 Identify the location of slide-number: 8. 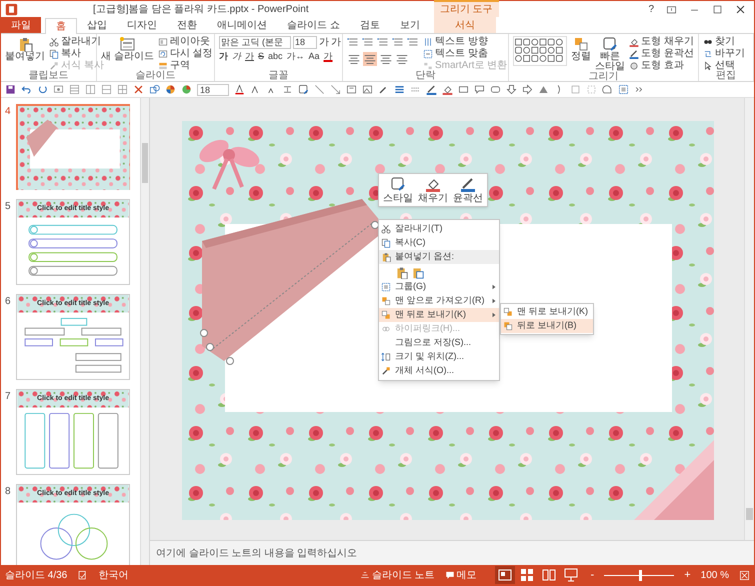
(8, 492).